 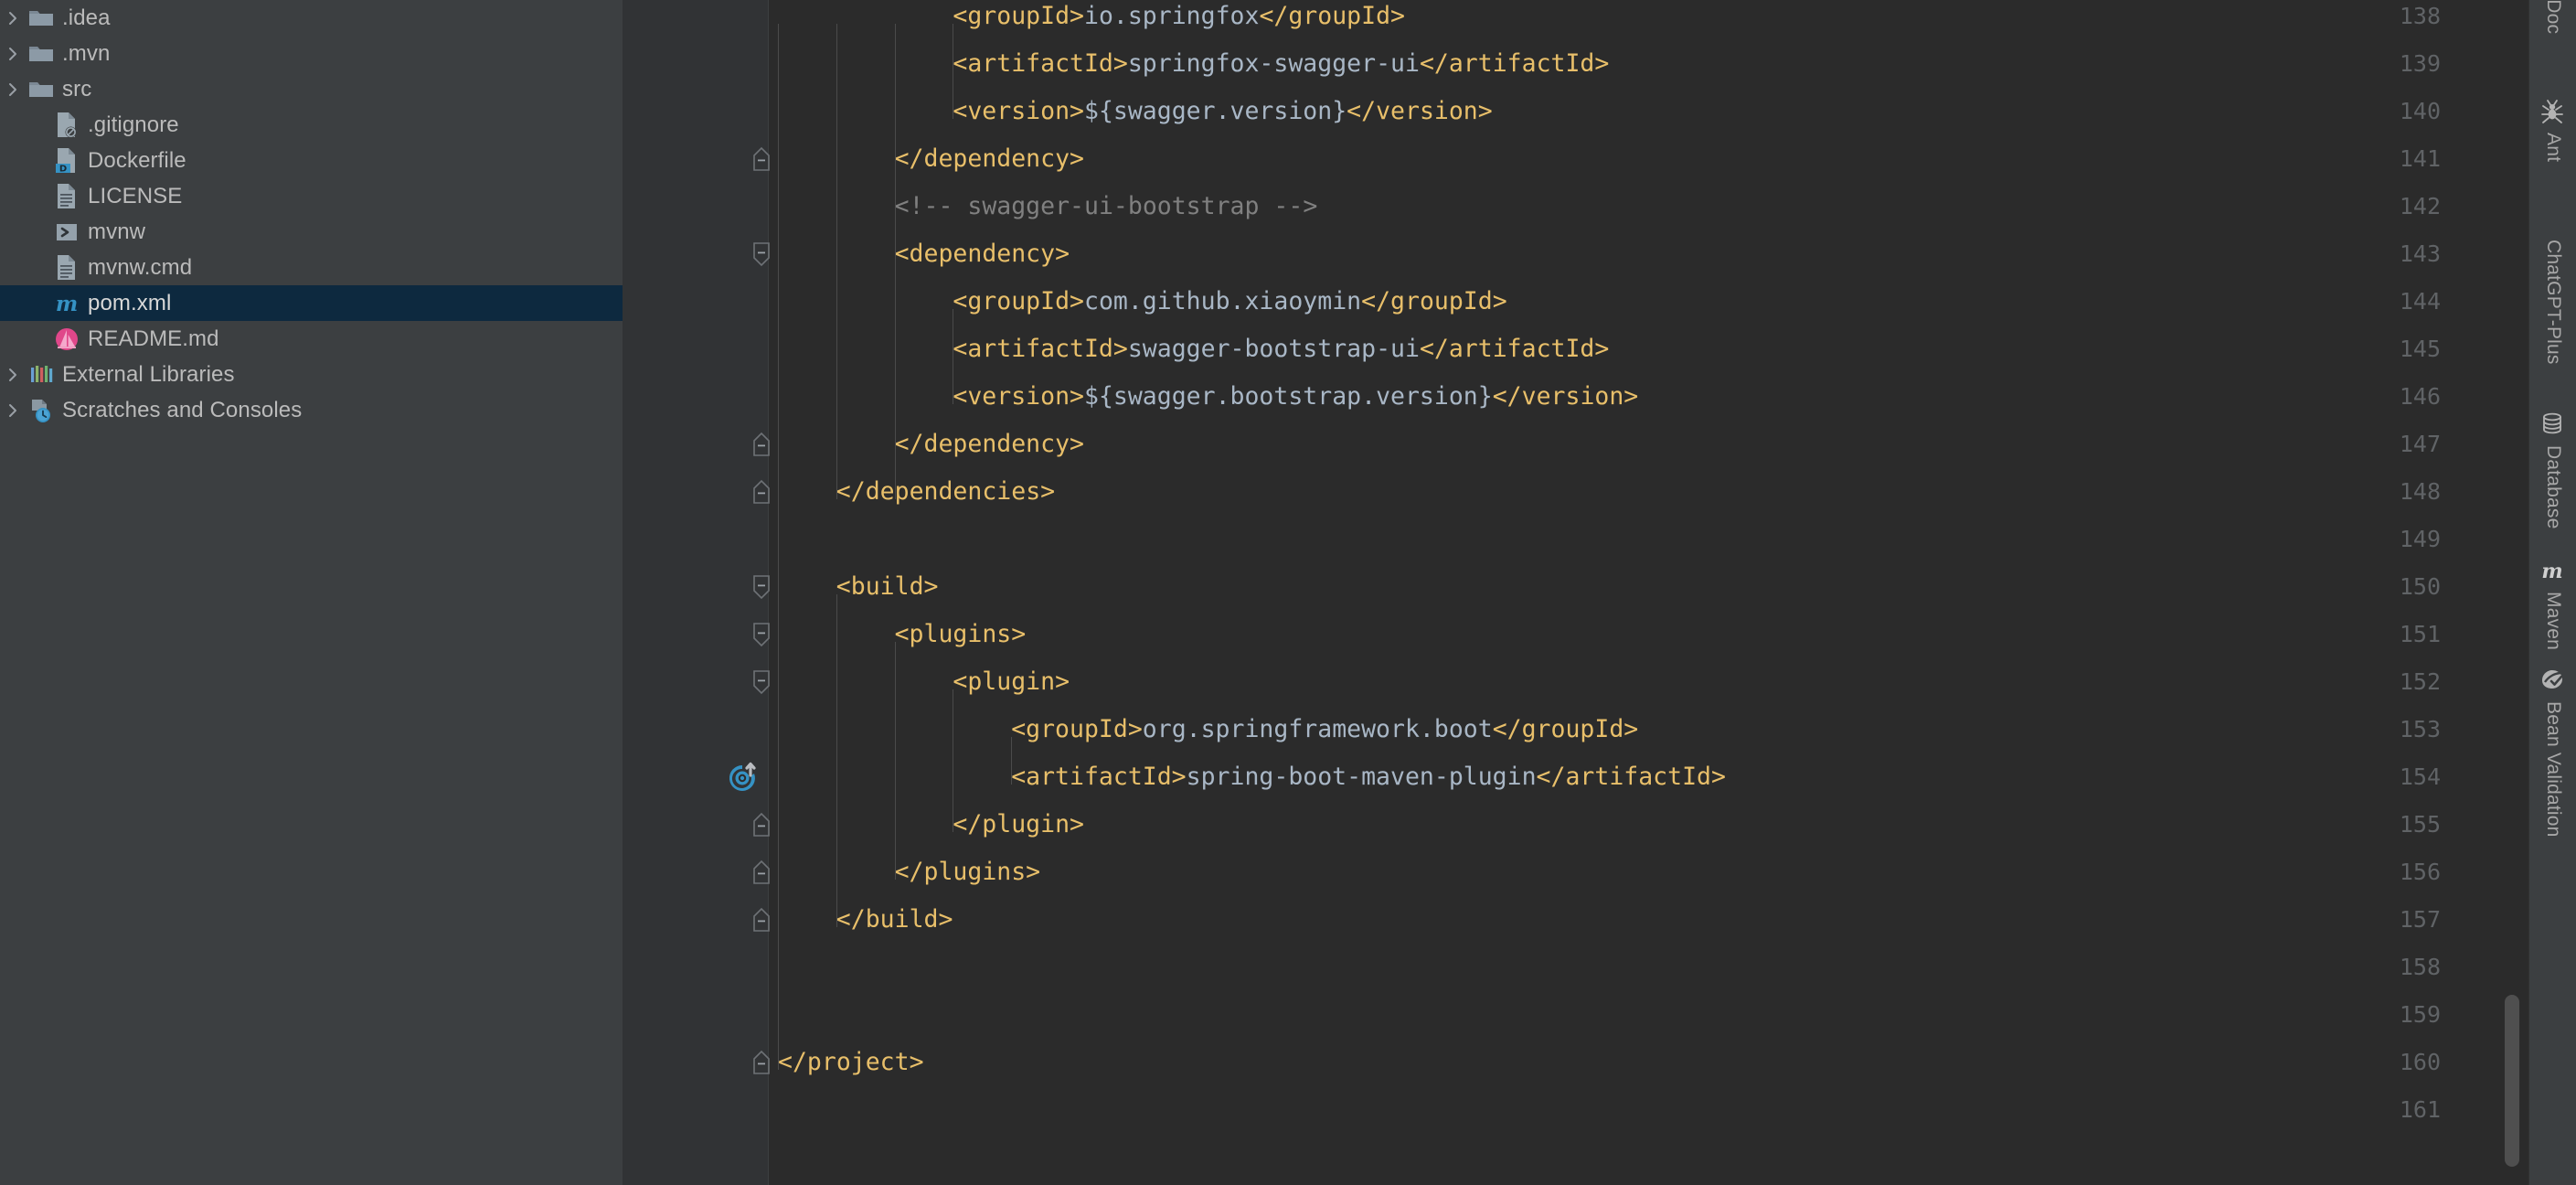 What do you see at coordinates (311, 89) in the screenshot?
I see `tree-item-src: src` at bounding box center [311, 89].